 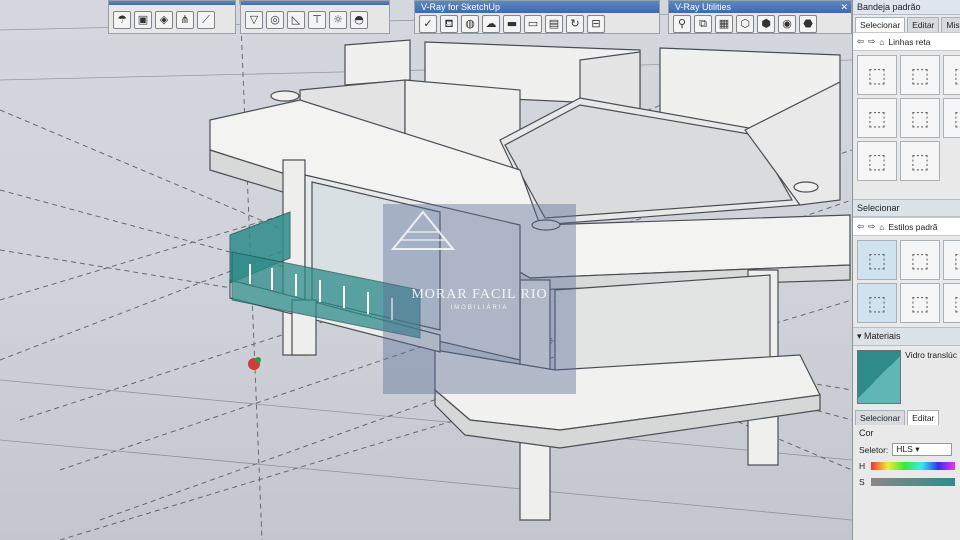 What do you see at coordinates (359, 20) in the screenshot?
I see `dome-icon: ◓` at bounding box center [359, 20].